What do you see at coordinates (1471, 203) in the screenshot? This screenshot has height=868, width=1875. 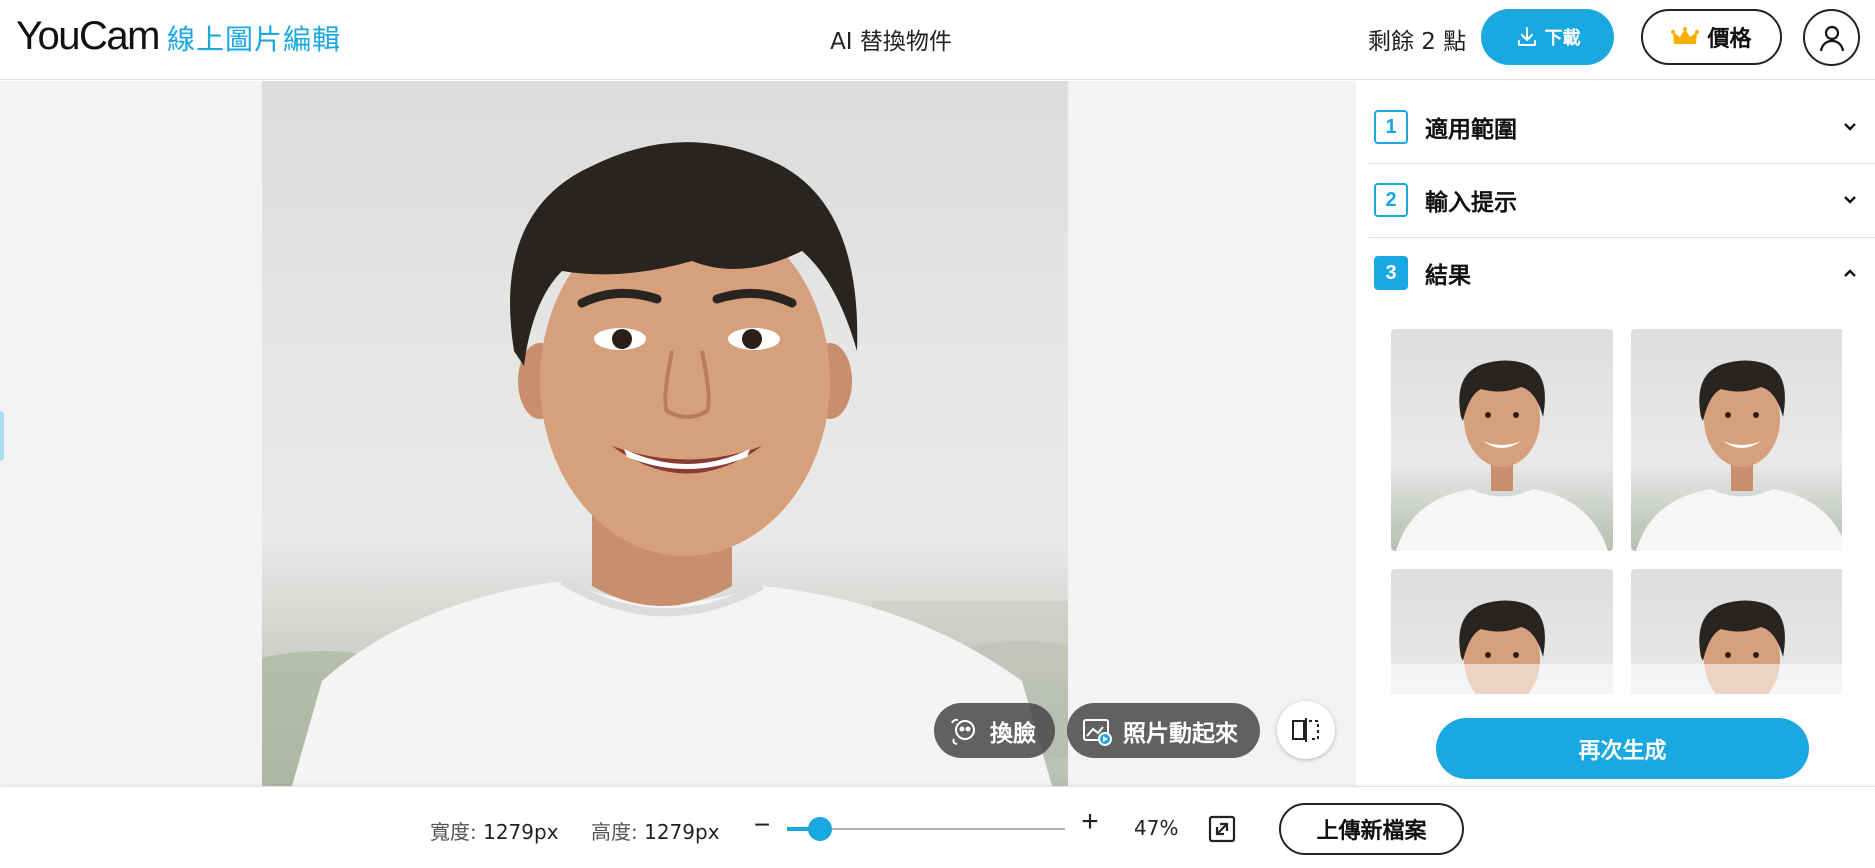 I see `step-label: 輸入提示` at bounding box center [1471, 203].